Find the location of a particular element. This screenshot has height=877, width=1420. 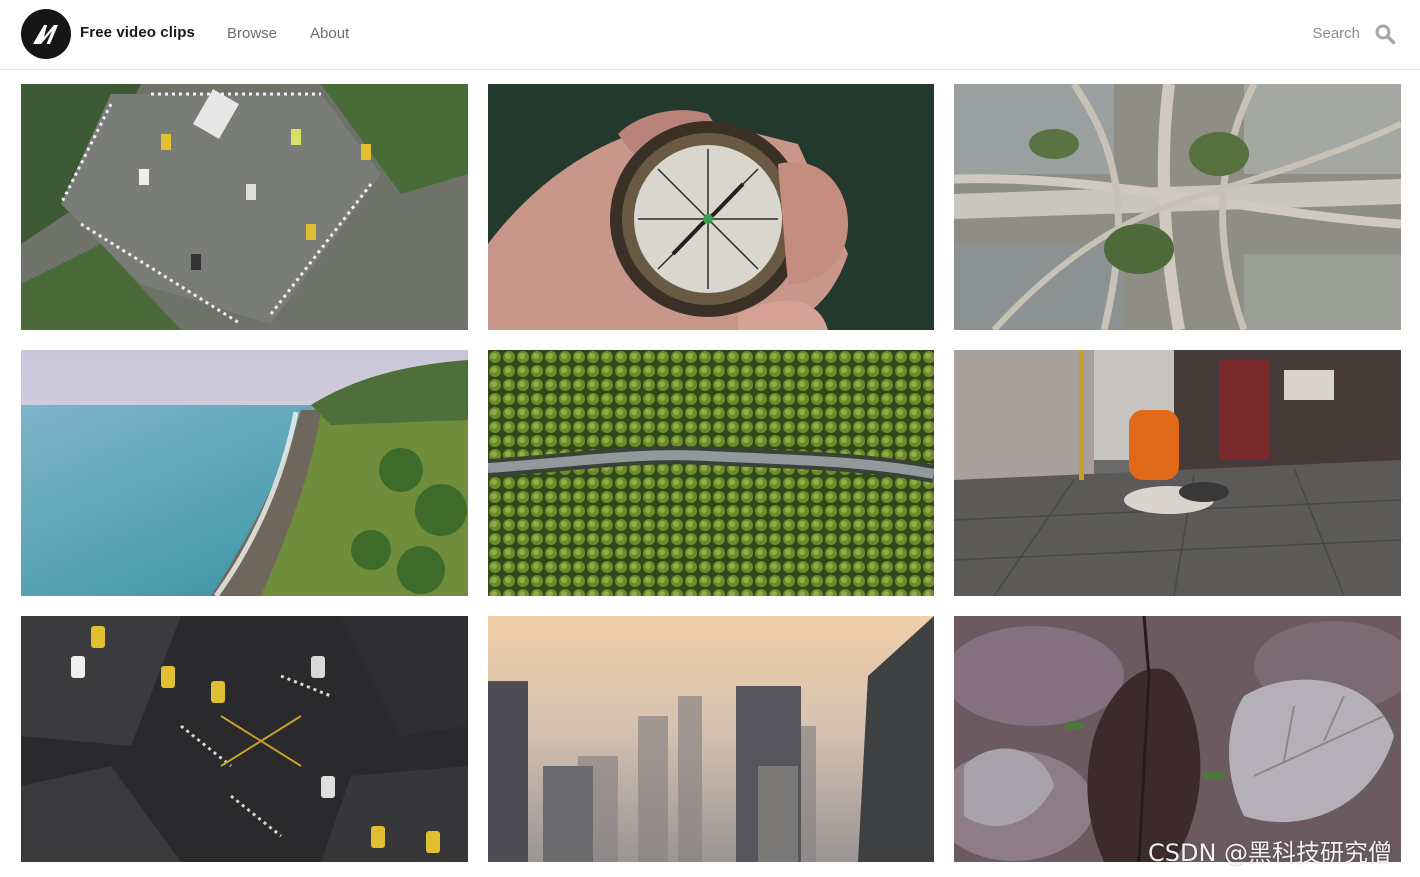

clip-thumbnail-frosted-autumn-leaves is located at coordinates (1177, 739).